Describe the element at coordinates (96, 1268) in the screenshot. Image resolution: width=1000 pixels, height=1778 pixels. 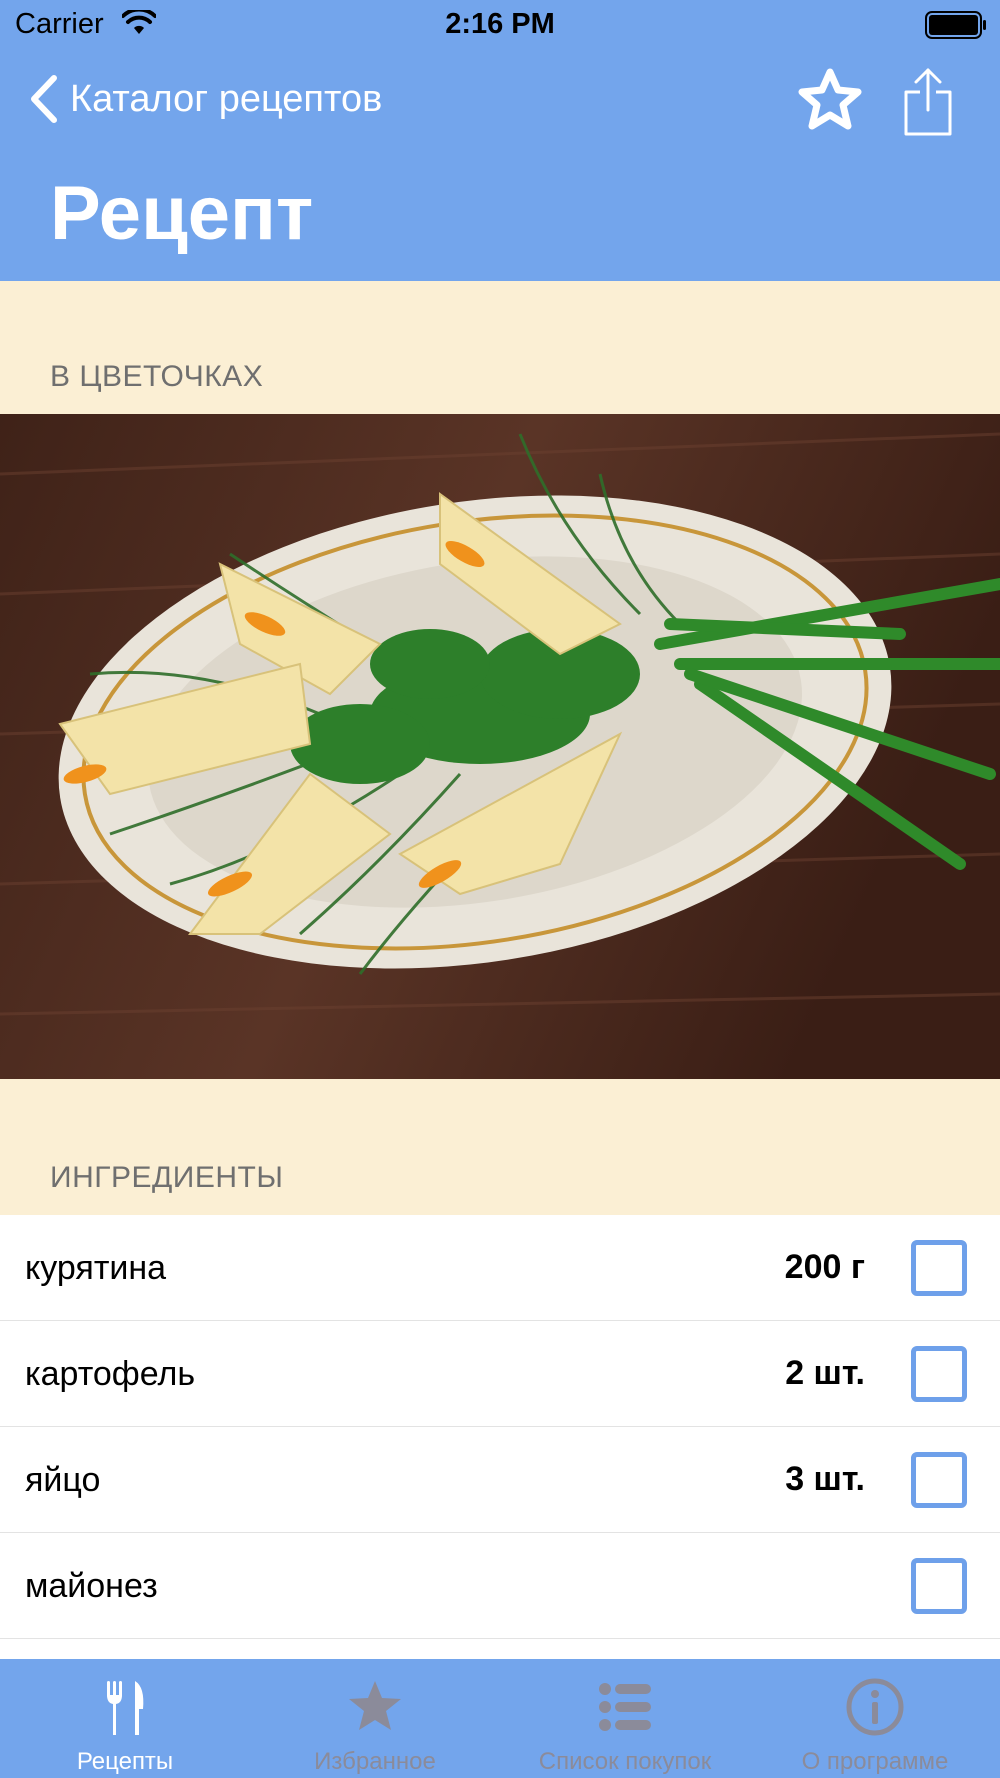
I see `ingredient-name: курятина` at that location.